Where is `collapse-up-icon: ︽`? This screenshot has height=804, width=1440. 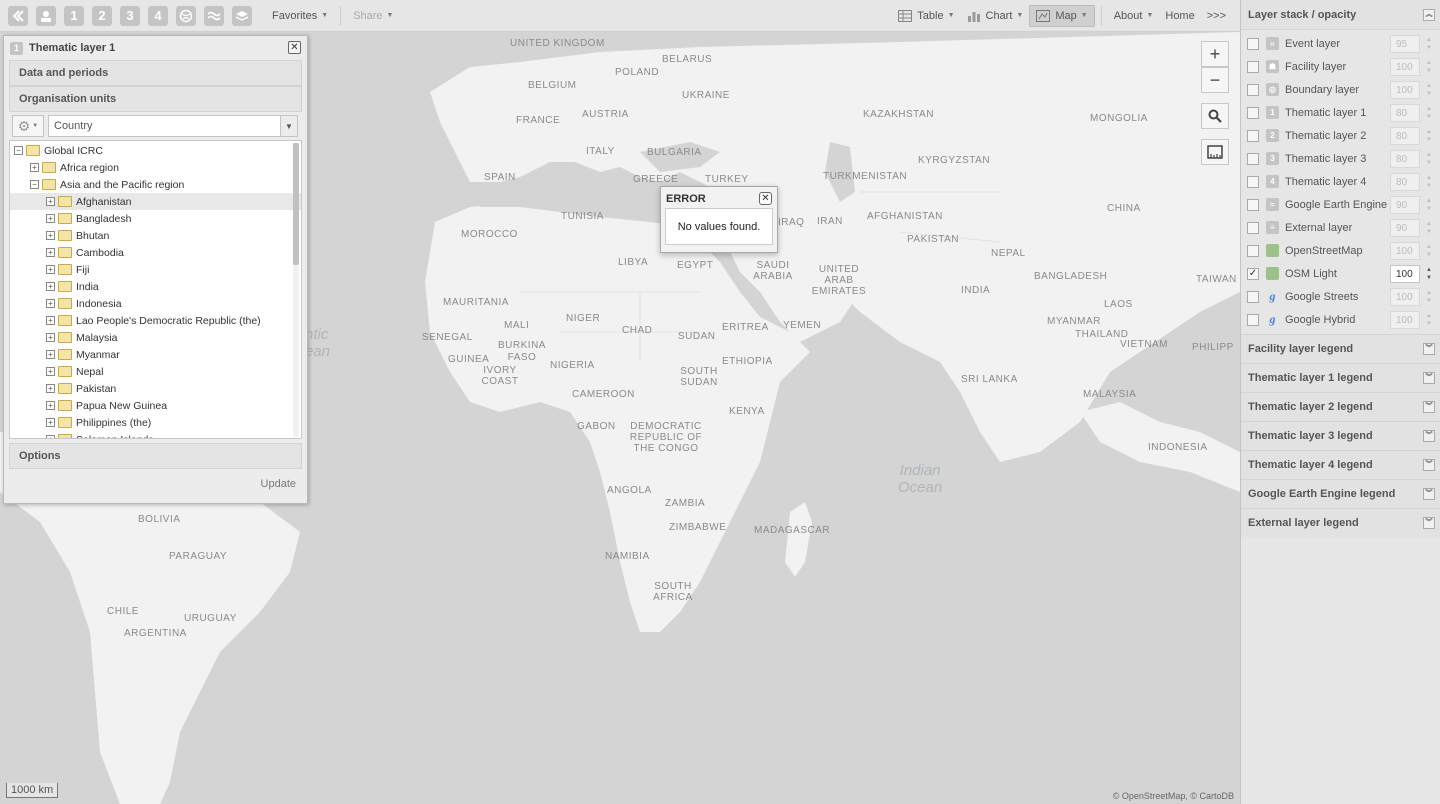
collapse-up-icon: ︽ is located at coordinates (1429, 15).